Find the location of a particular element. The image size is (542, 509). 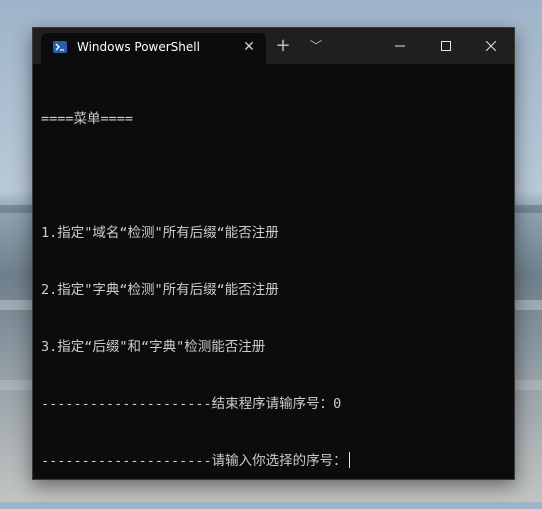

minimize-button is located at coordinates (400, 46).